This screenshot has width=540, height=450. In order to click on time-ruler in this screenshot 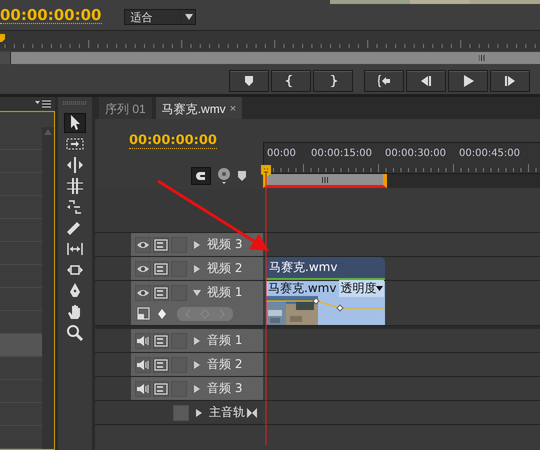, I will do `click(270, 44)`.